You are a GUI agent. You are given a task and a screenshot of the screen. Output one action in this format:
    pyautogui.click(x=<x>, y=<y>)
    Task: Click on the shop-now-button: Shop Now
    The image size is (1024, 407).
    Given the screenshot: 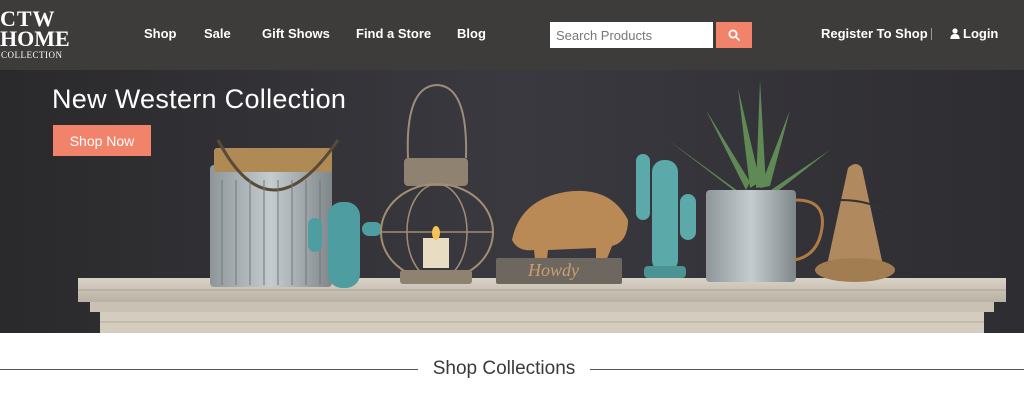 What is the action you would take?
    pyautogui.click(x=102, y=140)
    